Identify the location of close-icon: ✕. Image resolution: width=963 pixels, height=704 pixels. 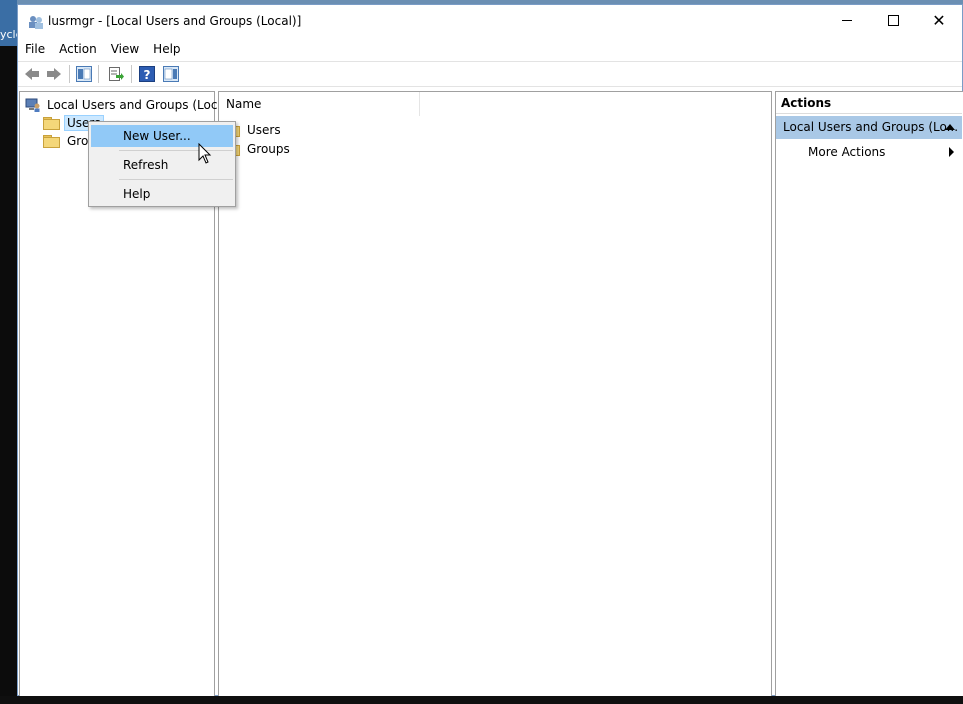
(939, 20).